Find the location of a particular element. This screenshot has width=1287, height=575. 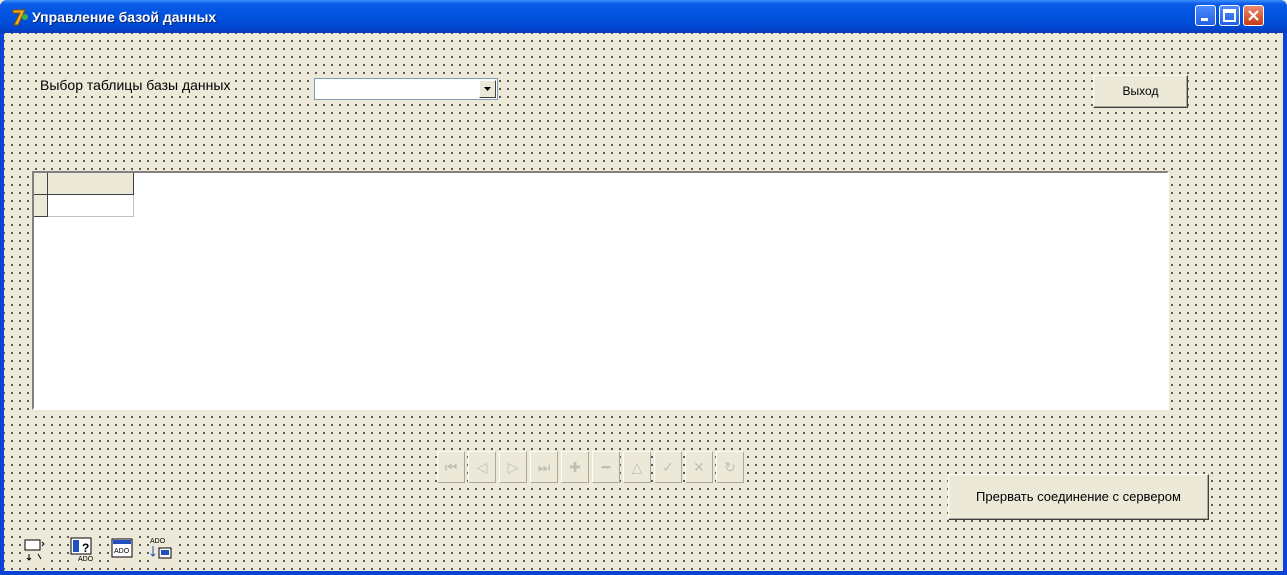

title-bar: Управление базой данных is located at coordinates (643, 16).